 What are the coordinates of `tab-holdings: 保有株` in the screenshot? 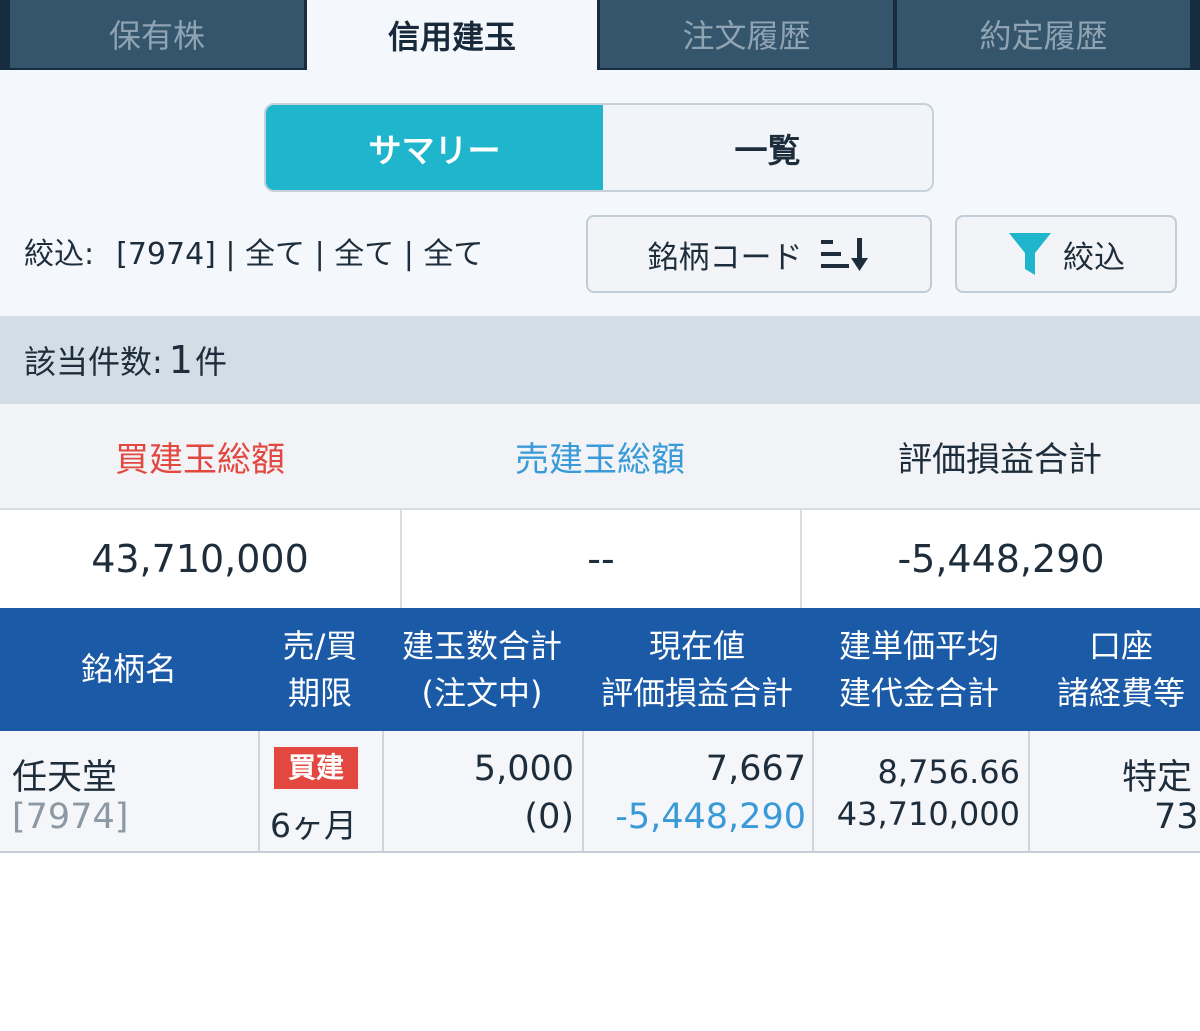 It's located at (157, 34).